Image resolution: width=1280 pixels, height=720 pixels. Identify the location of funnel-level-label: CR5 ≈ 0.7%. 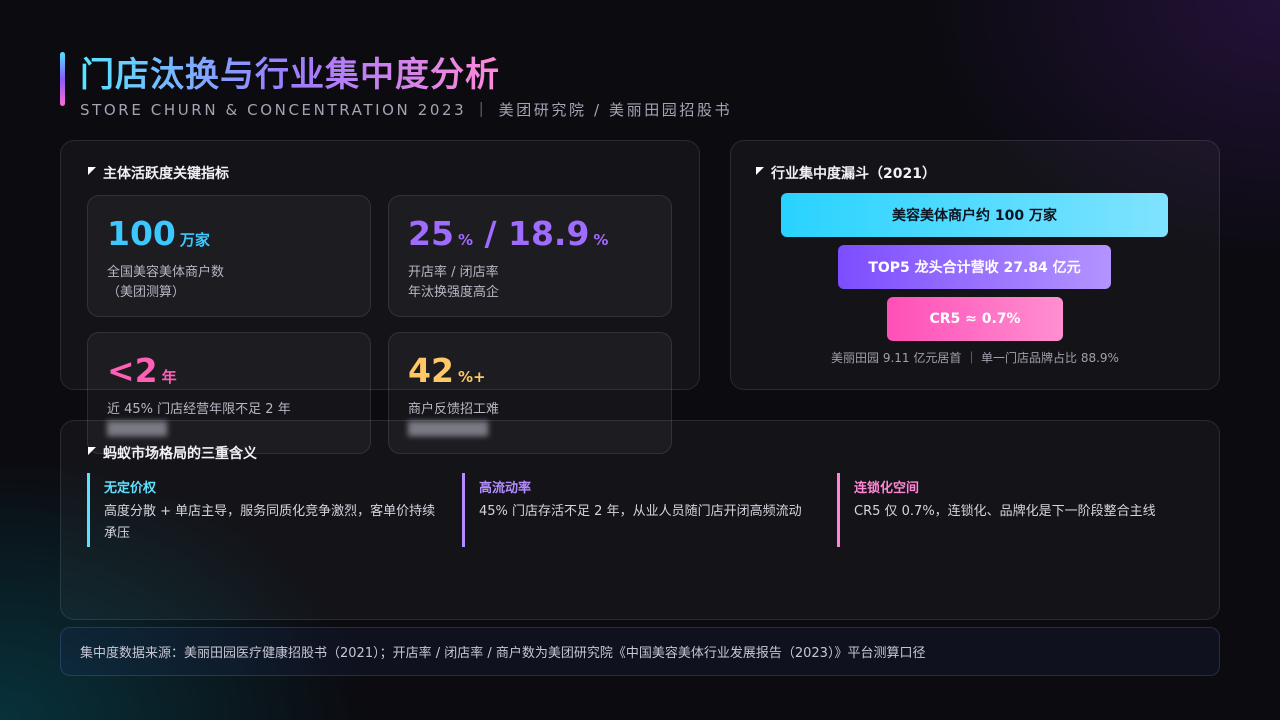
(975, 319).